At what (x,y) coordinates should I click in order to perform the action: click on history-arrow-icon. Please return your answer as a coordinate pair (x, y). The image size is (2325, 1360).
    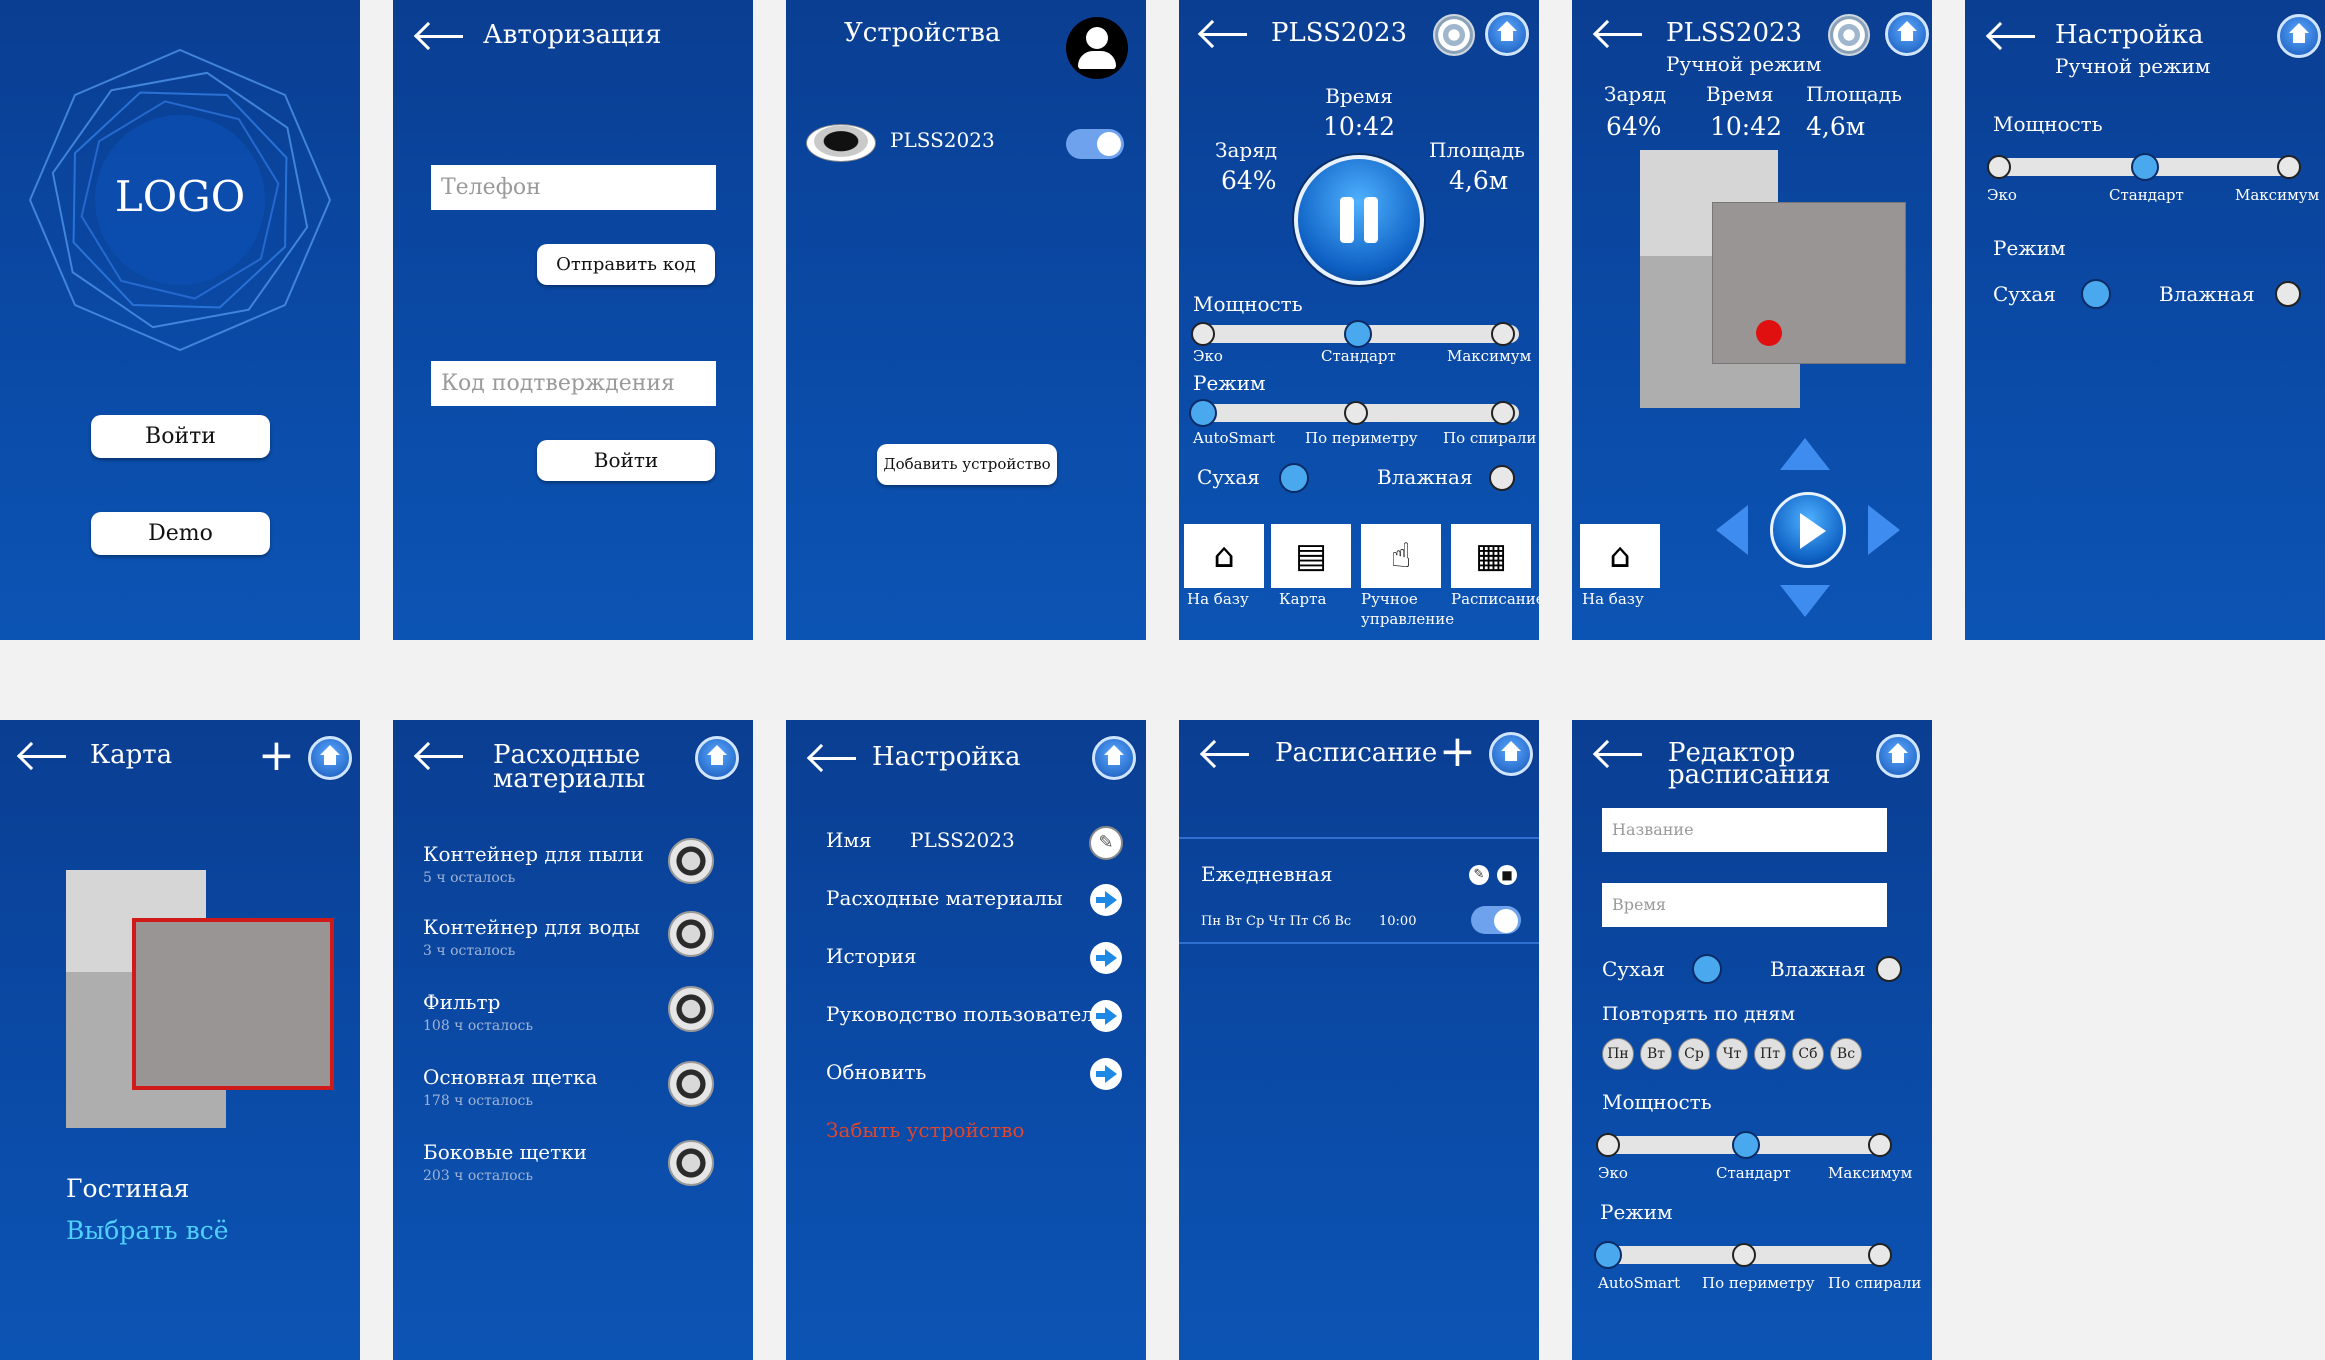
    Looking at the image, I should click on (1106, 958).